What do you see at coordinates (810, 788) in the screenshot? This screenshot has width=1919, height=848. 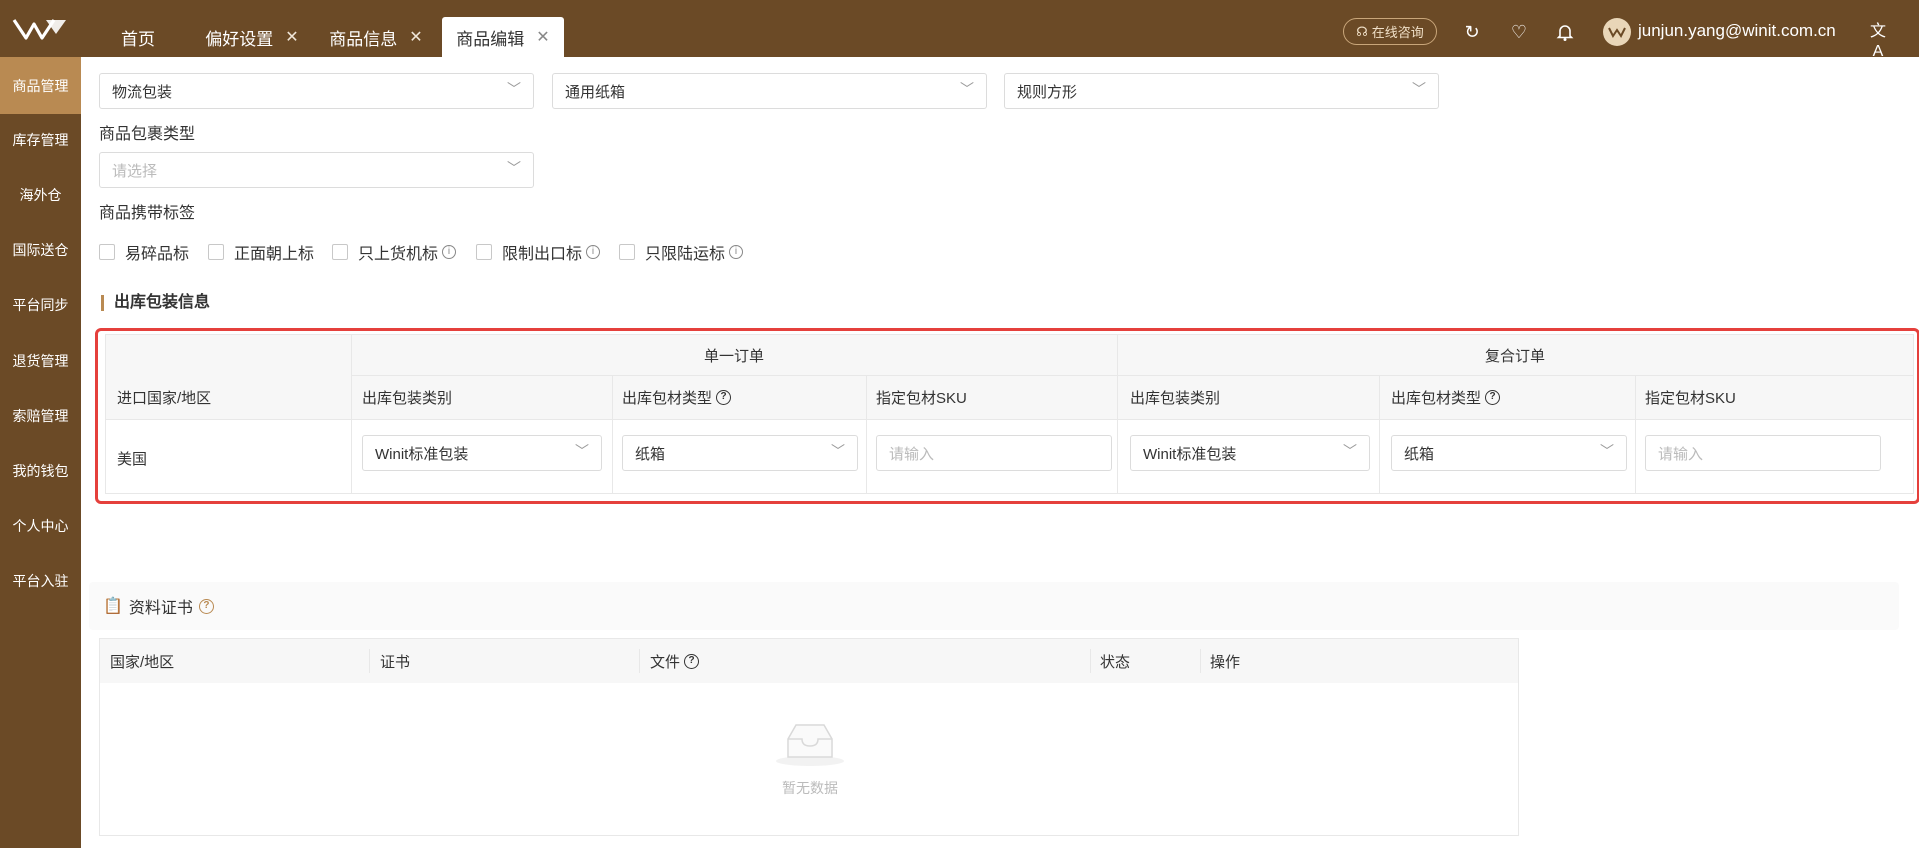 I see `empty-text: 暂无数据` at bounding box center [810, 788].